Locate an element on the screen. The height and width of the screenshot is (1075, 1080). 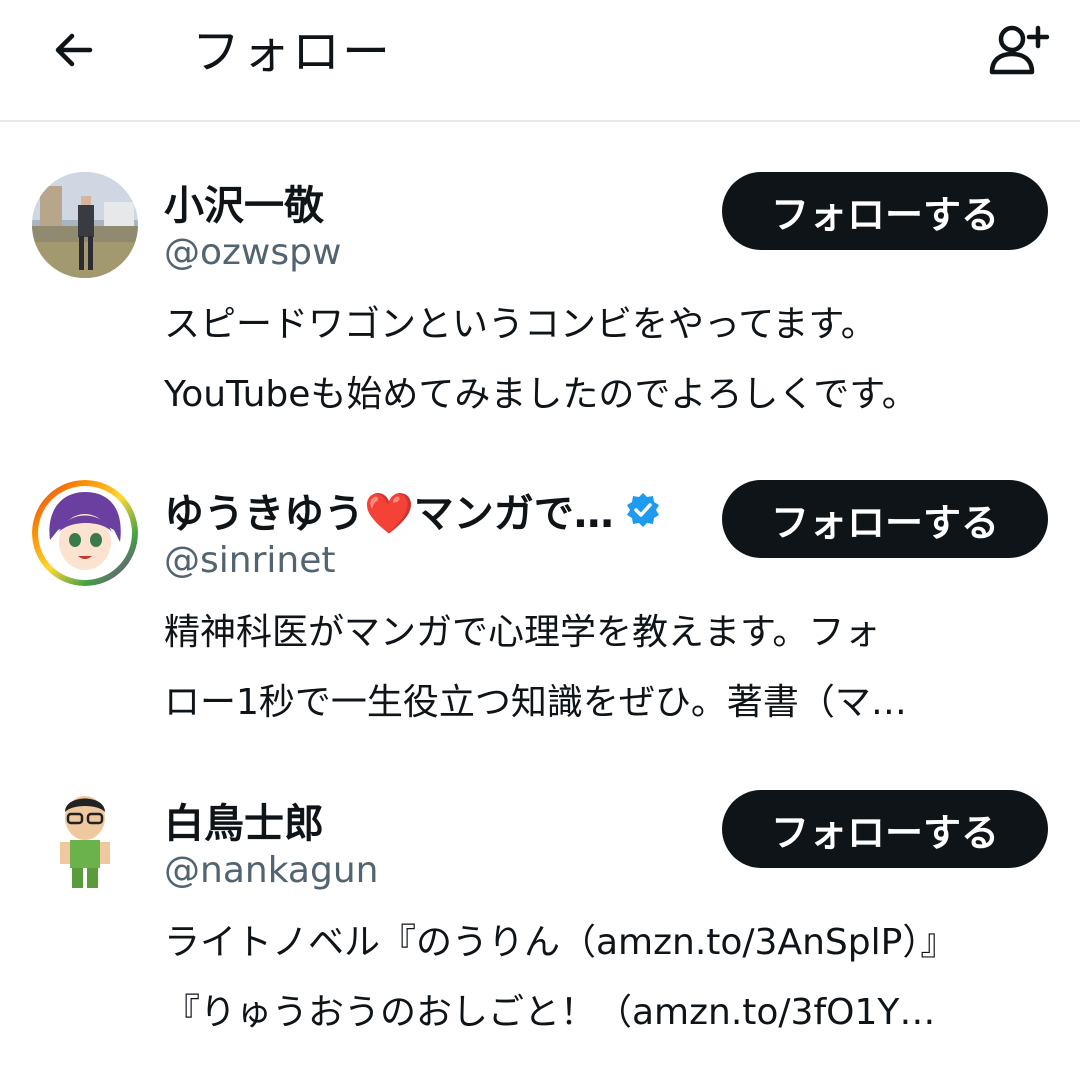
display-name: 小沢一敬 is located at coordinates (244, 202).